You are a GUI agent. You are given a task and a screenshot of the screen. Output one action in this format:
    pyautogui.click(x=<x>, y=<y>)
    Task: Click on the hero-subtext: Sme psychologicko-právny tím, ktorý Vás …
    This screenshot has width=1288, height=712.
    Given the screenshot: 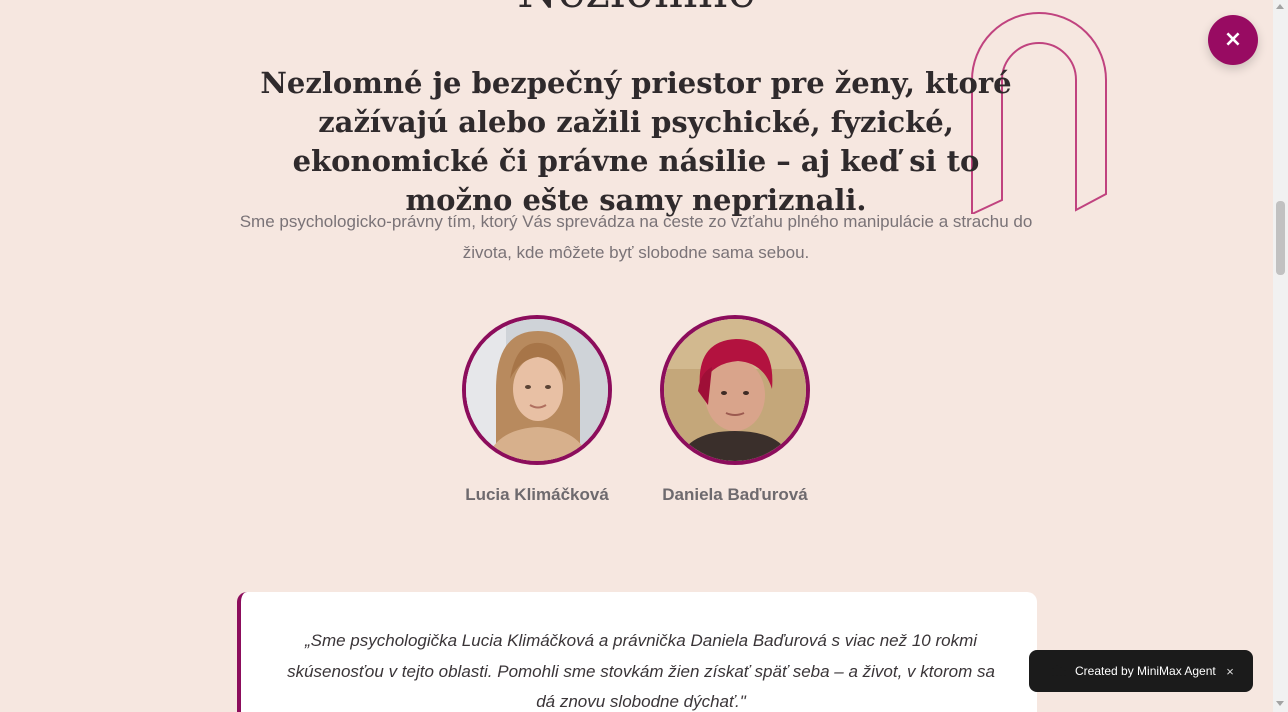 What is the action you would take?
    pyautogui.click(x=636, y=237)
    